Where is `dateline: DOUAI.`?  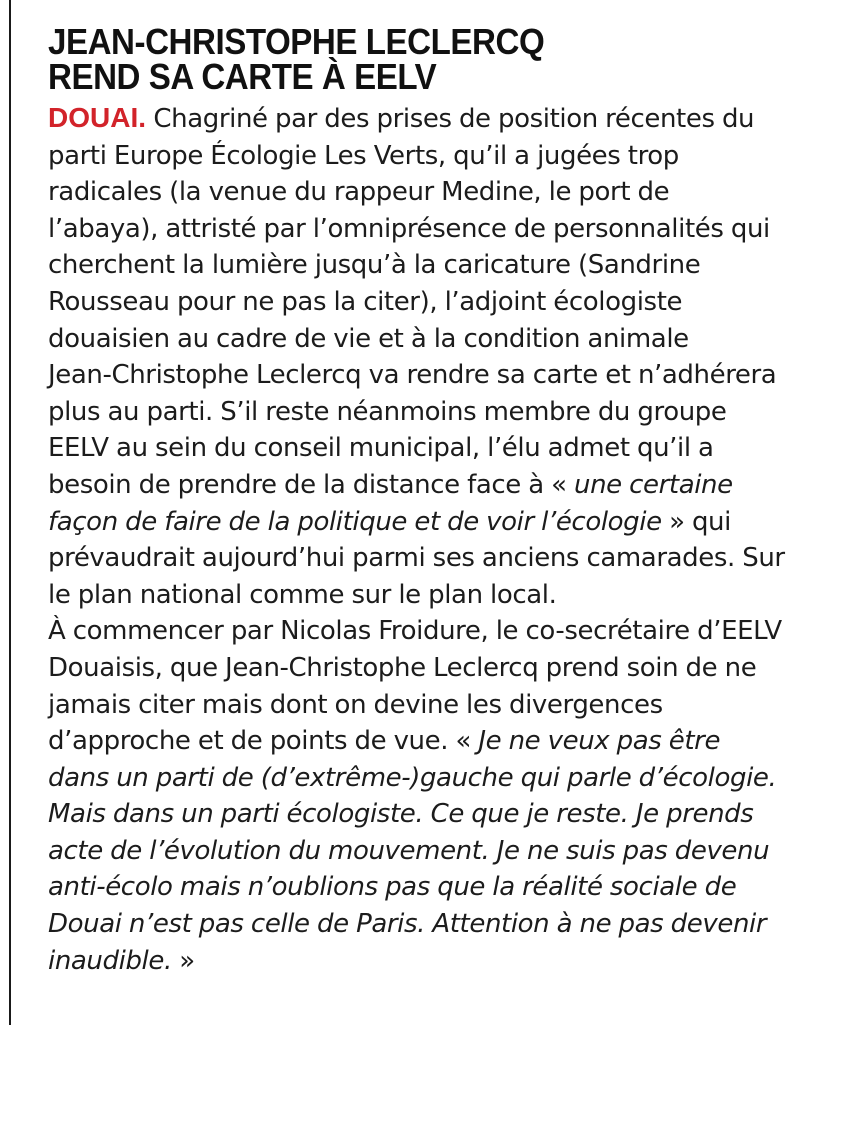 dateline: DOUAI. is located at coordinates (97, 117).